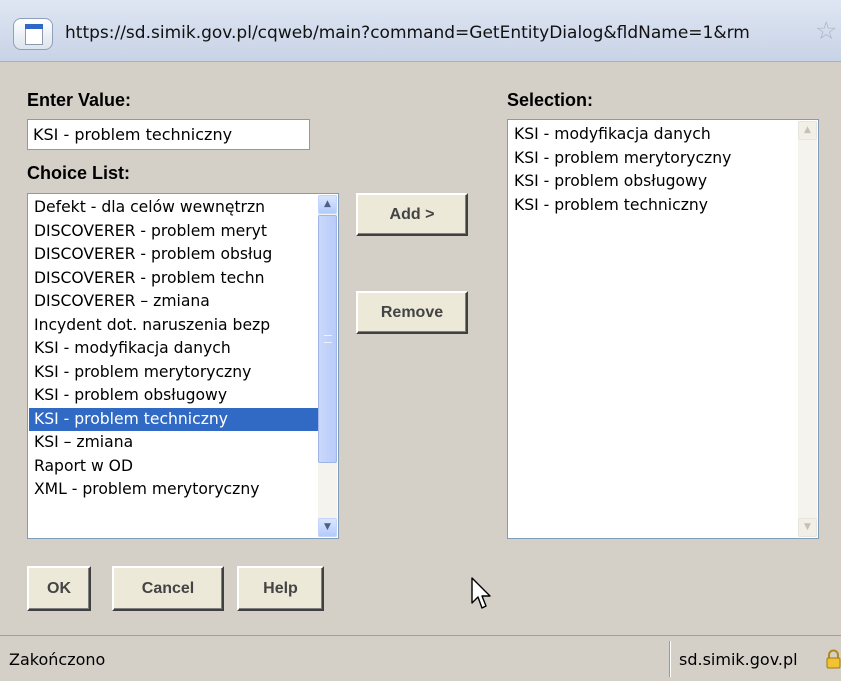 The height and width of the screenshot is (681, 841). What do you see at coordinates (57, 659) in the screenshot?
I see `status-text: Zakończono` at bounding box center [57, 659].